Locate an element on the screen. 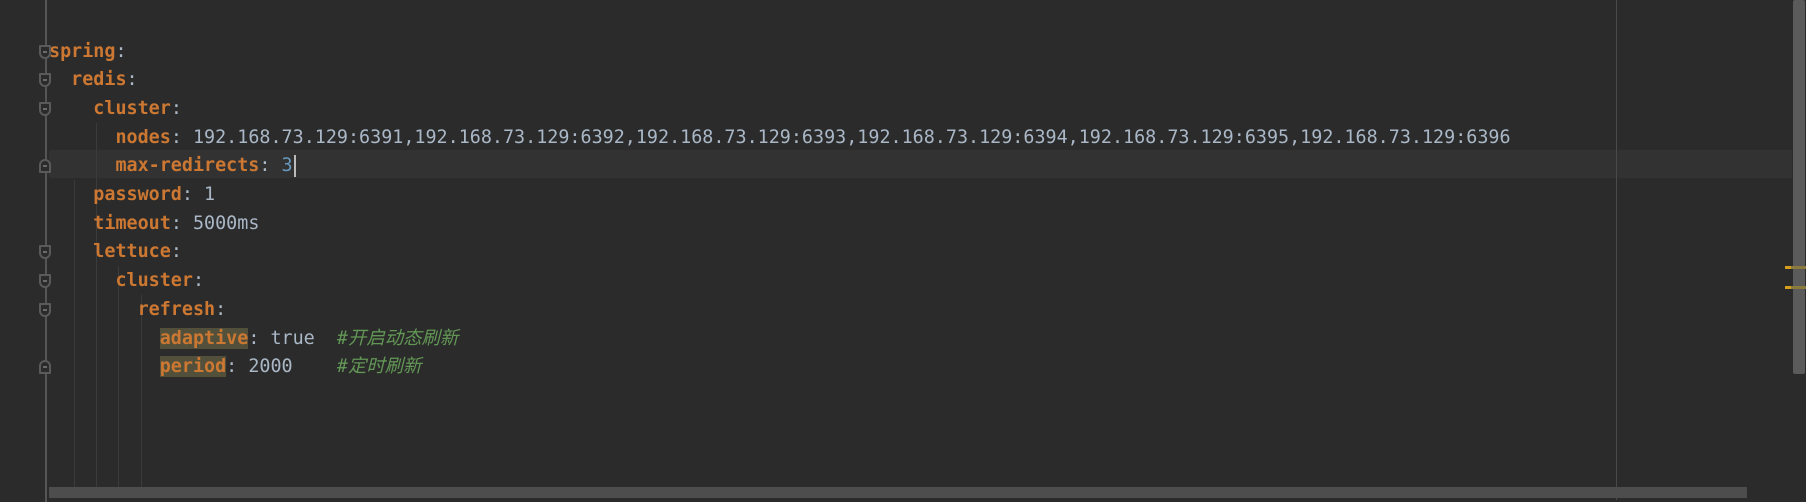 This screenshot has height=502, width=1806. yaml-value: true is located at coordinates (292, 338).